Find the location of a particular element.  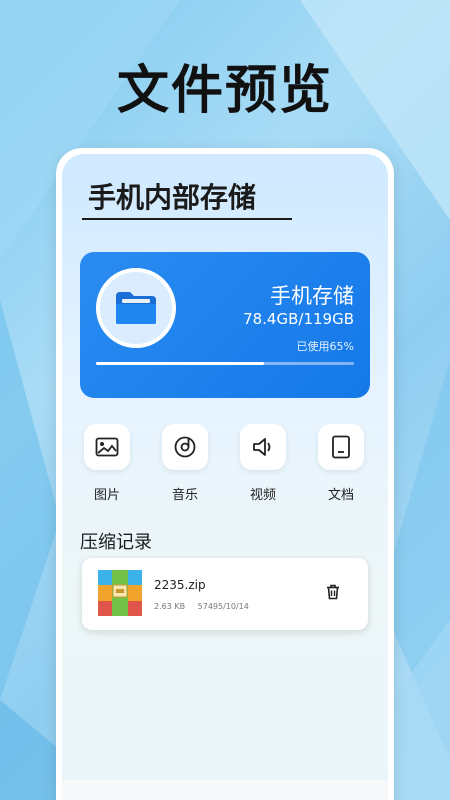

storage-progress-bar is located at coordinates (225, 363).